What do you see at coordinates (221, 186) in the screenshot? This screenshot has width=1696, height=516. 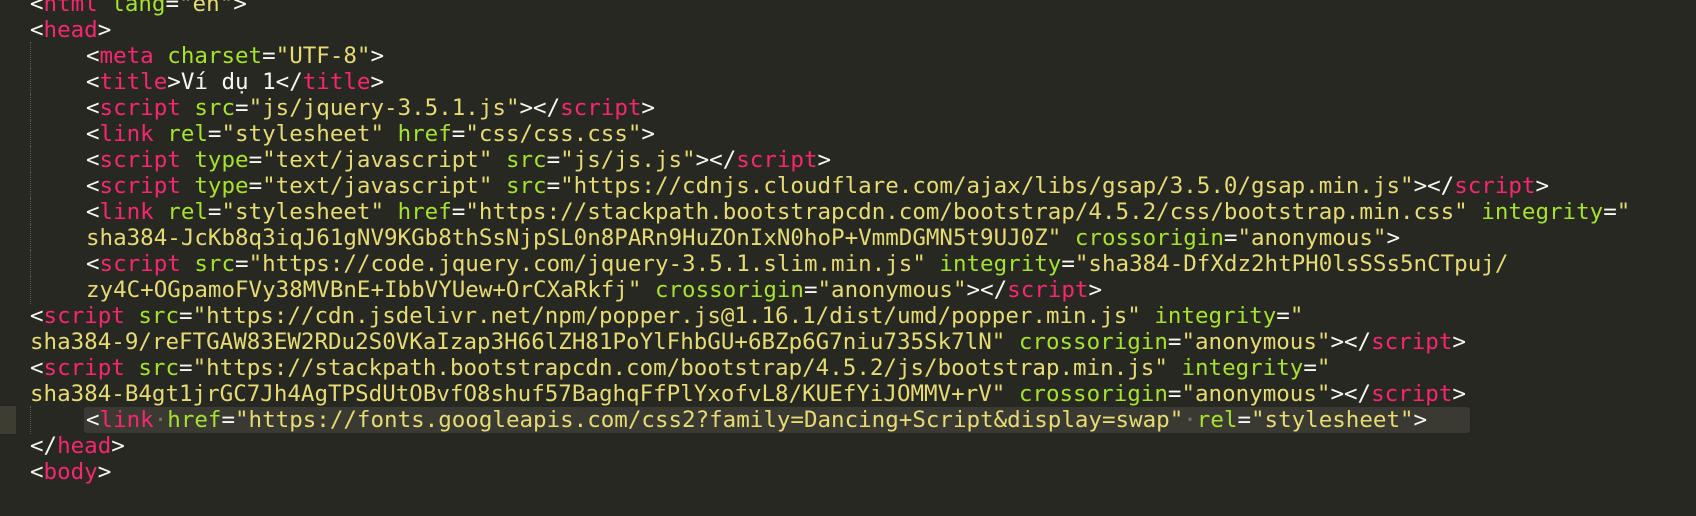 I see `code-token: type` at bounding box center [221, 186].